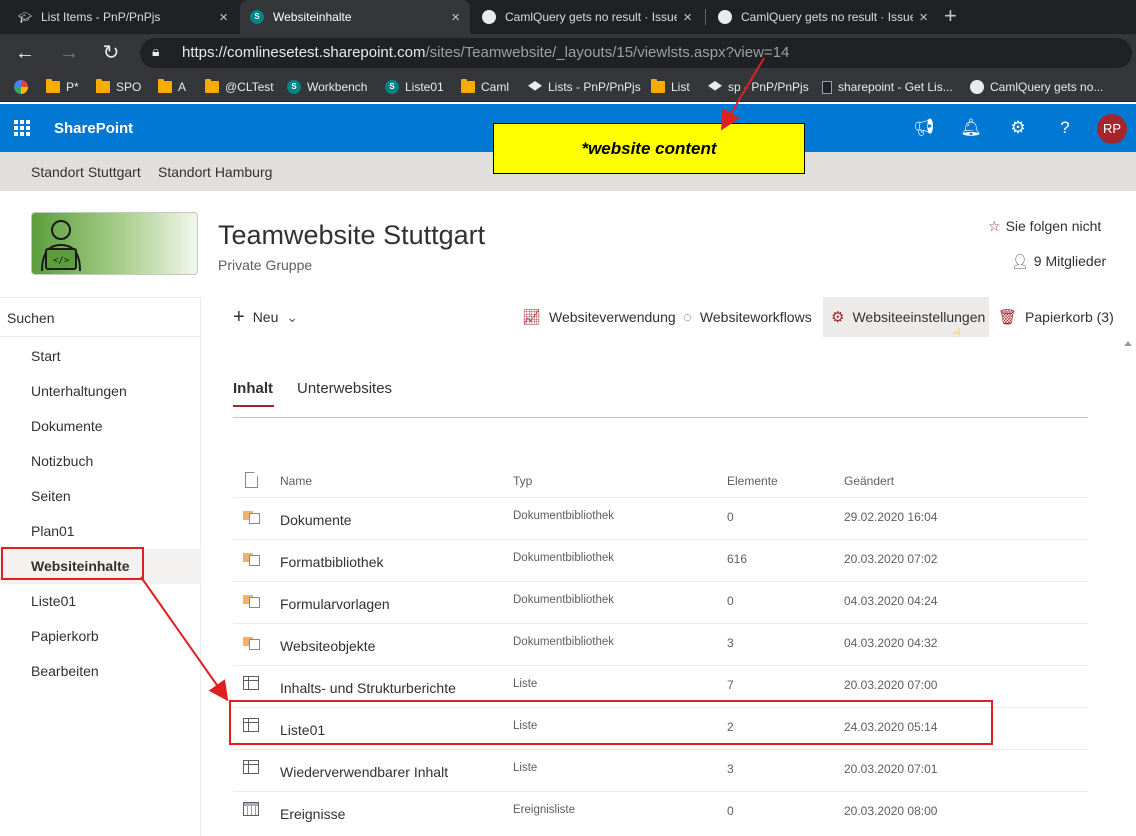  What do you see at coordinates (869, 481) in the screenshot?
I see `column-header-modified: Geändert` at bounding box center [869, 481].